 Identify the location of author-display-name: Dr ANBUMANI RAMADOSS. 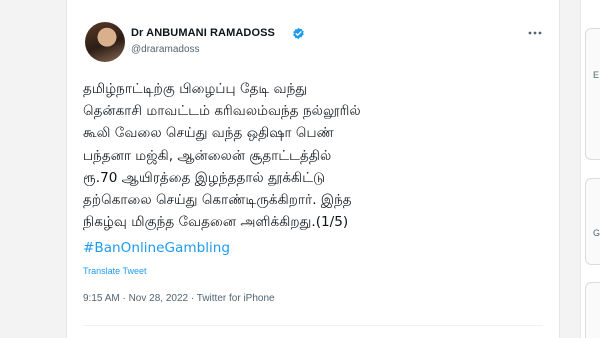
(203, 33).